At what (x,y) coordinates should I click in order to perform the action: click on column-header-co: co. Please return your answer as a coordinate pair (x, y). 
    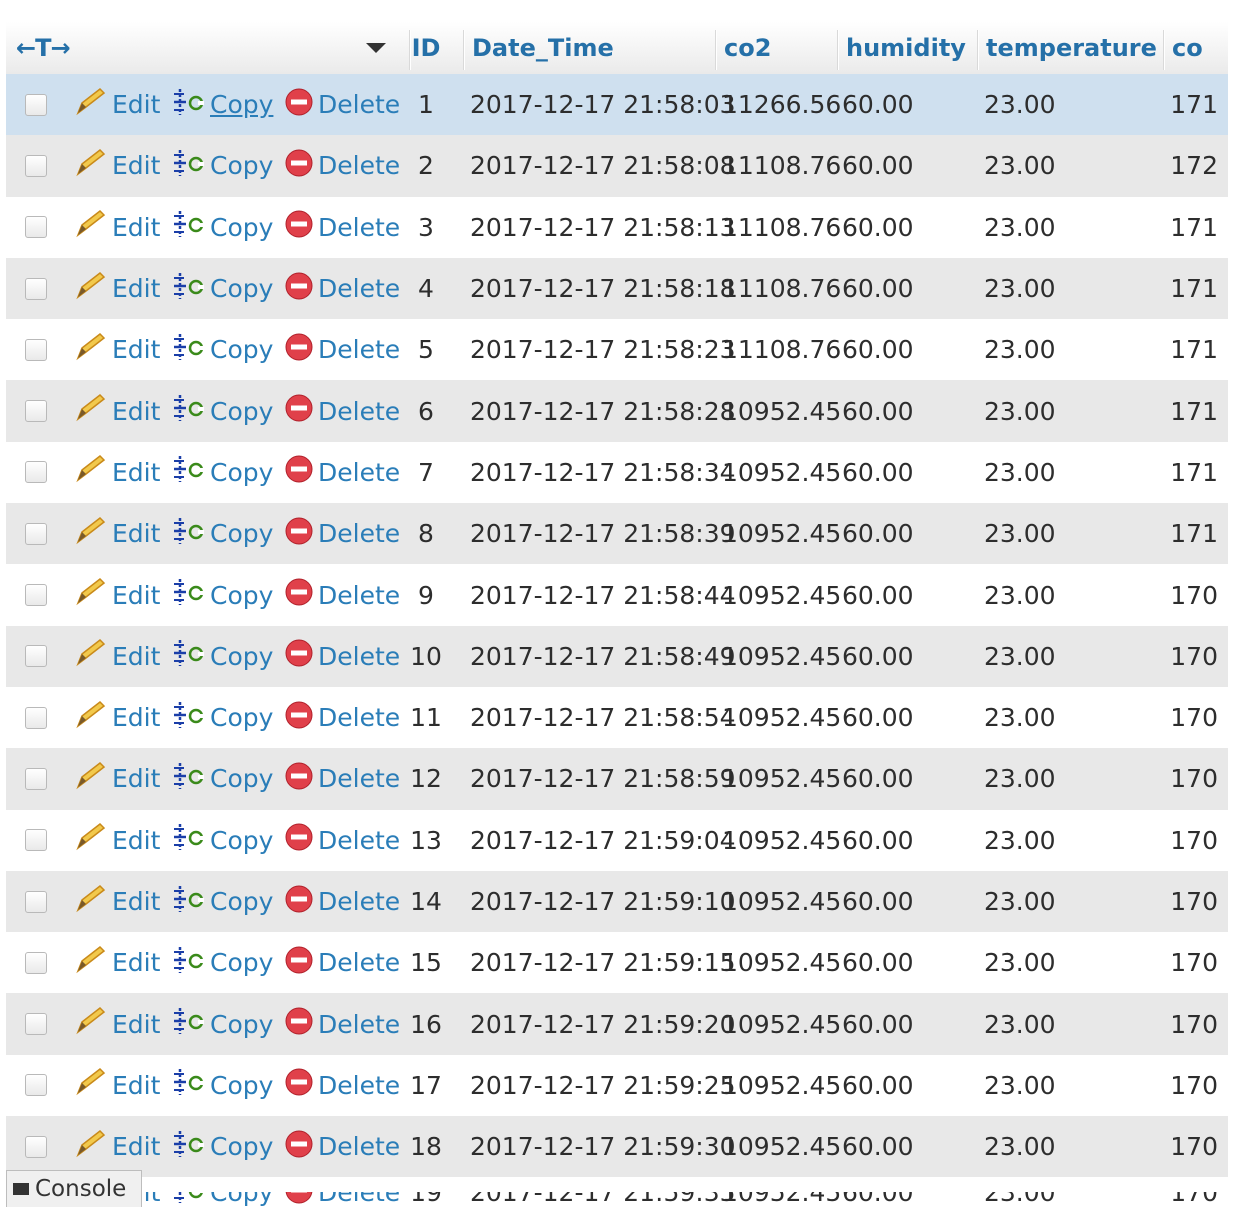
    Looking at the image, I should click on (1187, 48).